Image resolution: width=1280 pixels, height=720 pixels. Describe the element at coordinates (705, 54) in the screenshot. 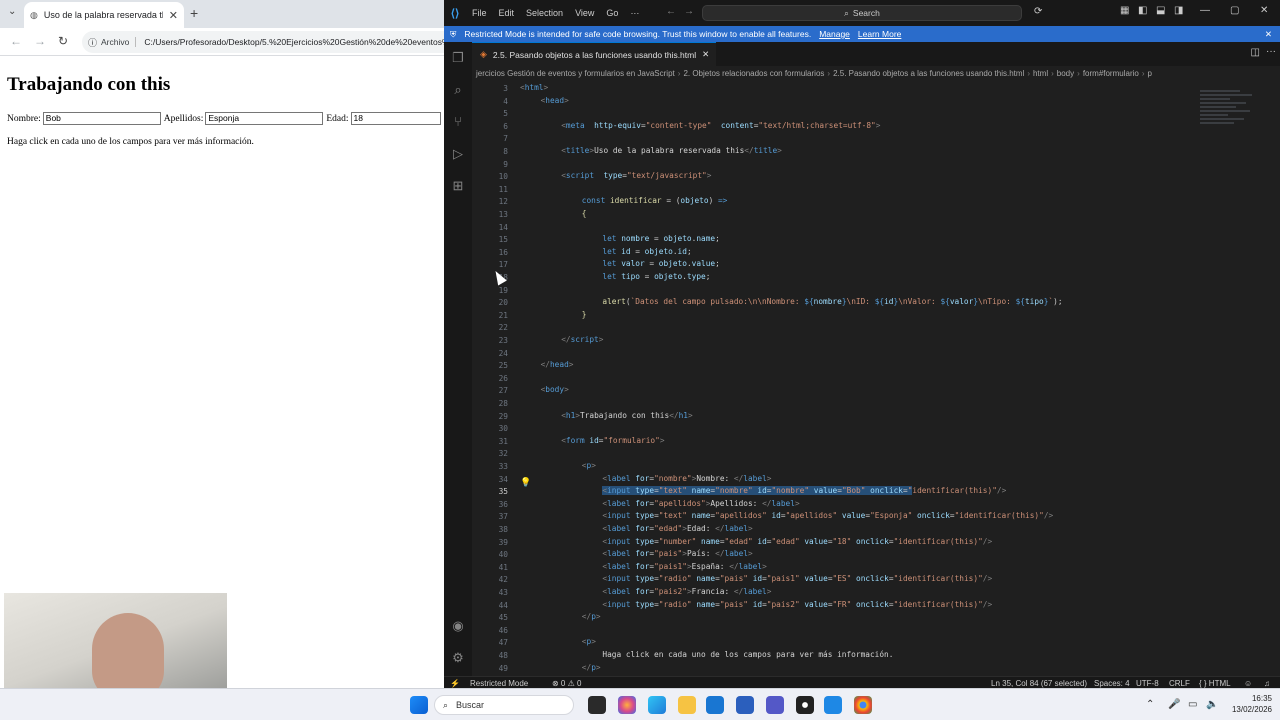

I see `close-editor-tab-icon: ✕` at that location.